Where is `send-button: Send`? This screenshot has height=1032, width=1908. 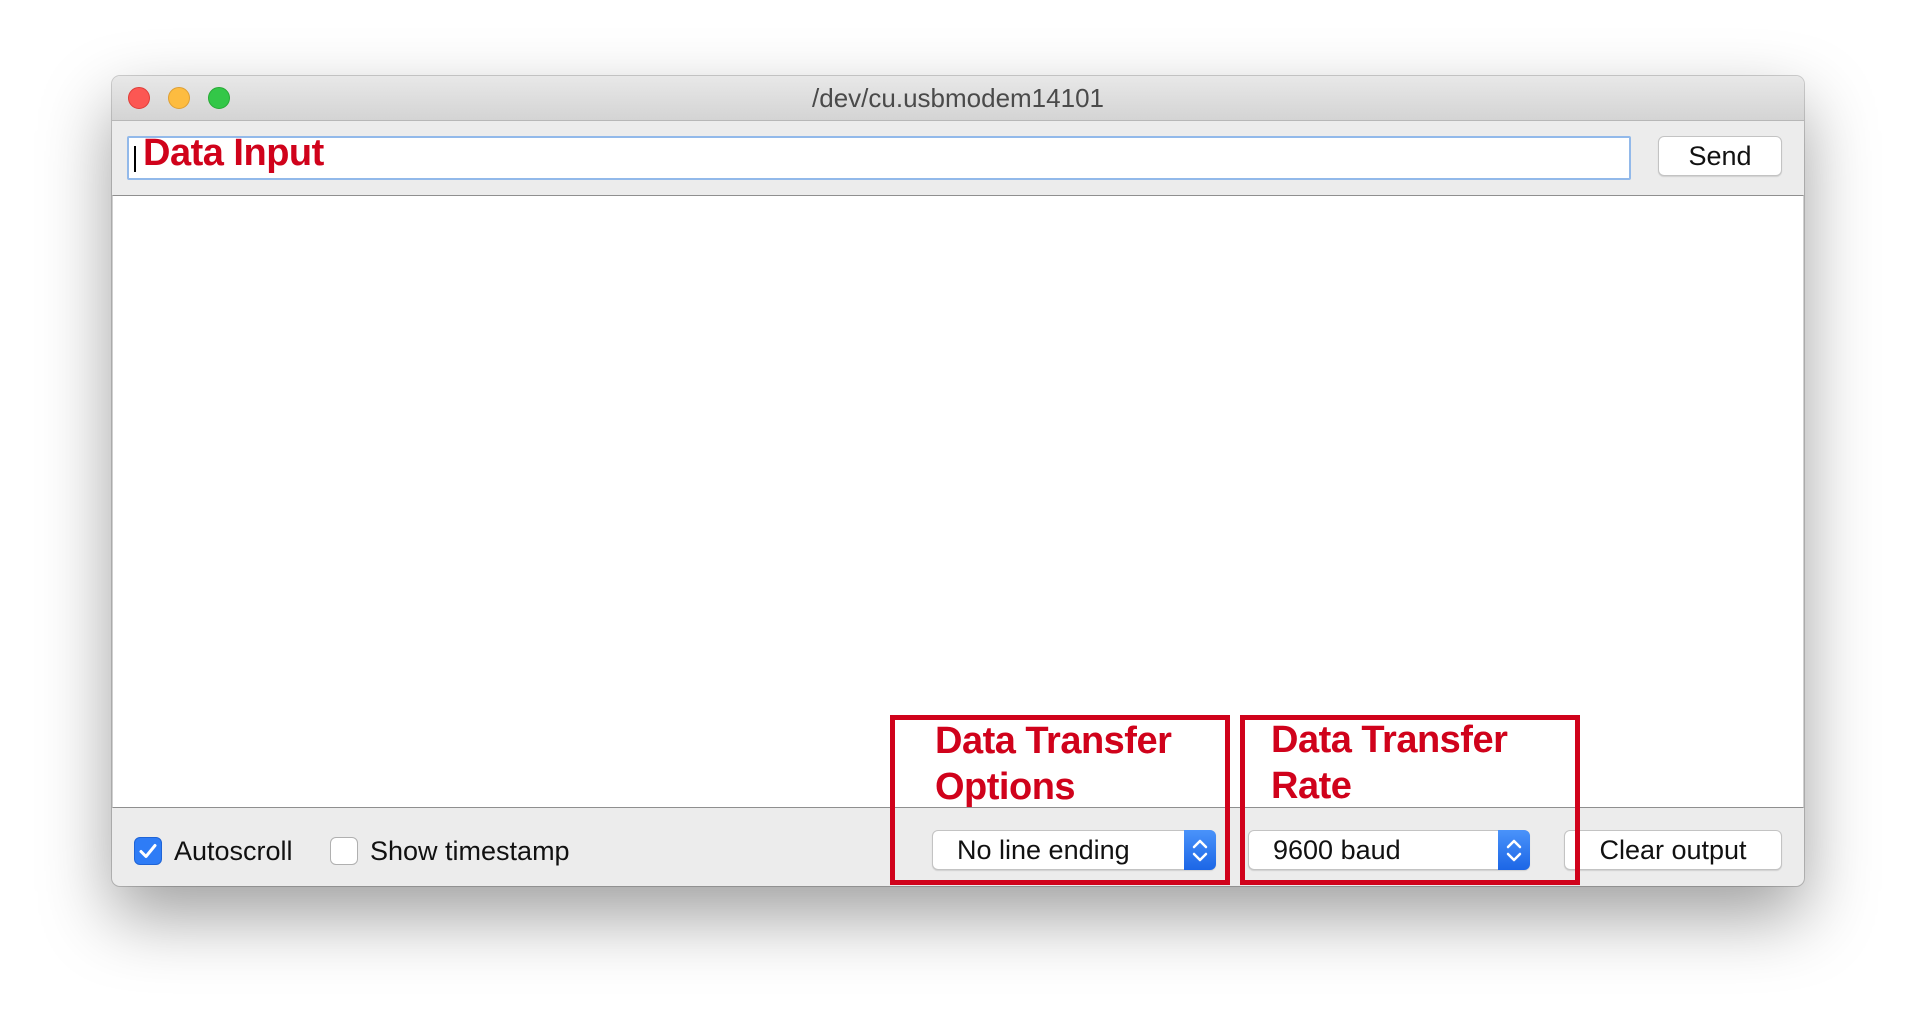
send-button: Send is located at coordinates (1720, 156).